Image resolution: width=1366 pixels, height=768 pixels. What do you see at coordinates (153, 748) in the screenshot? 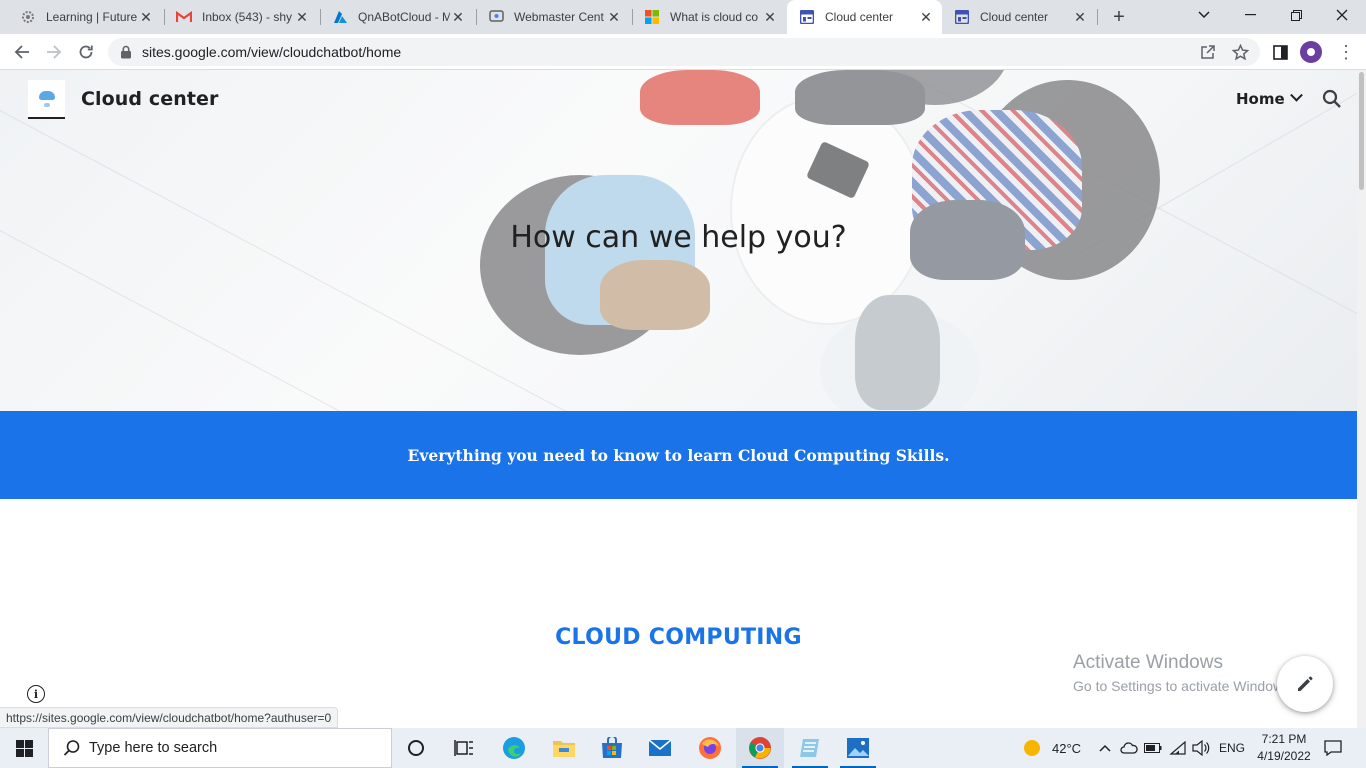
I see `taskbar-search-placeholder: Type here to search` at bounding box center [153, 748].